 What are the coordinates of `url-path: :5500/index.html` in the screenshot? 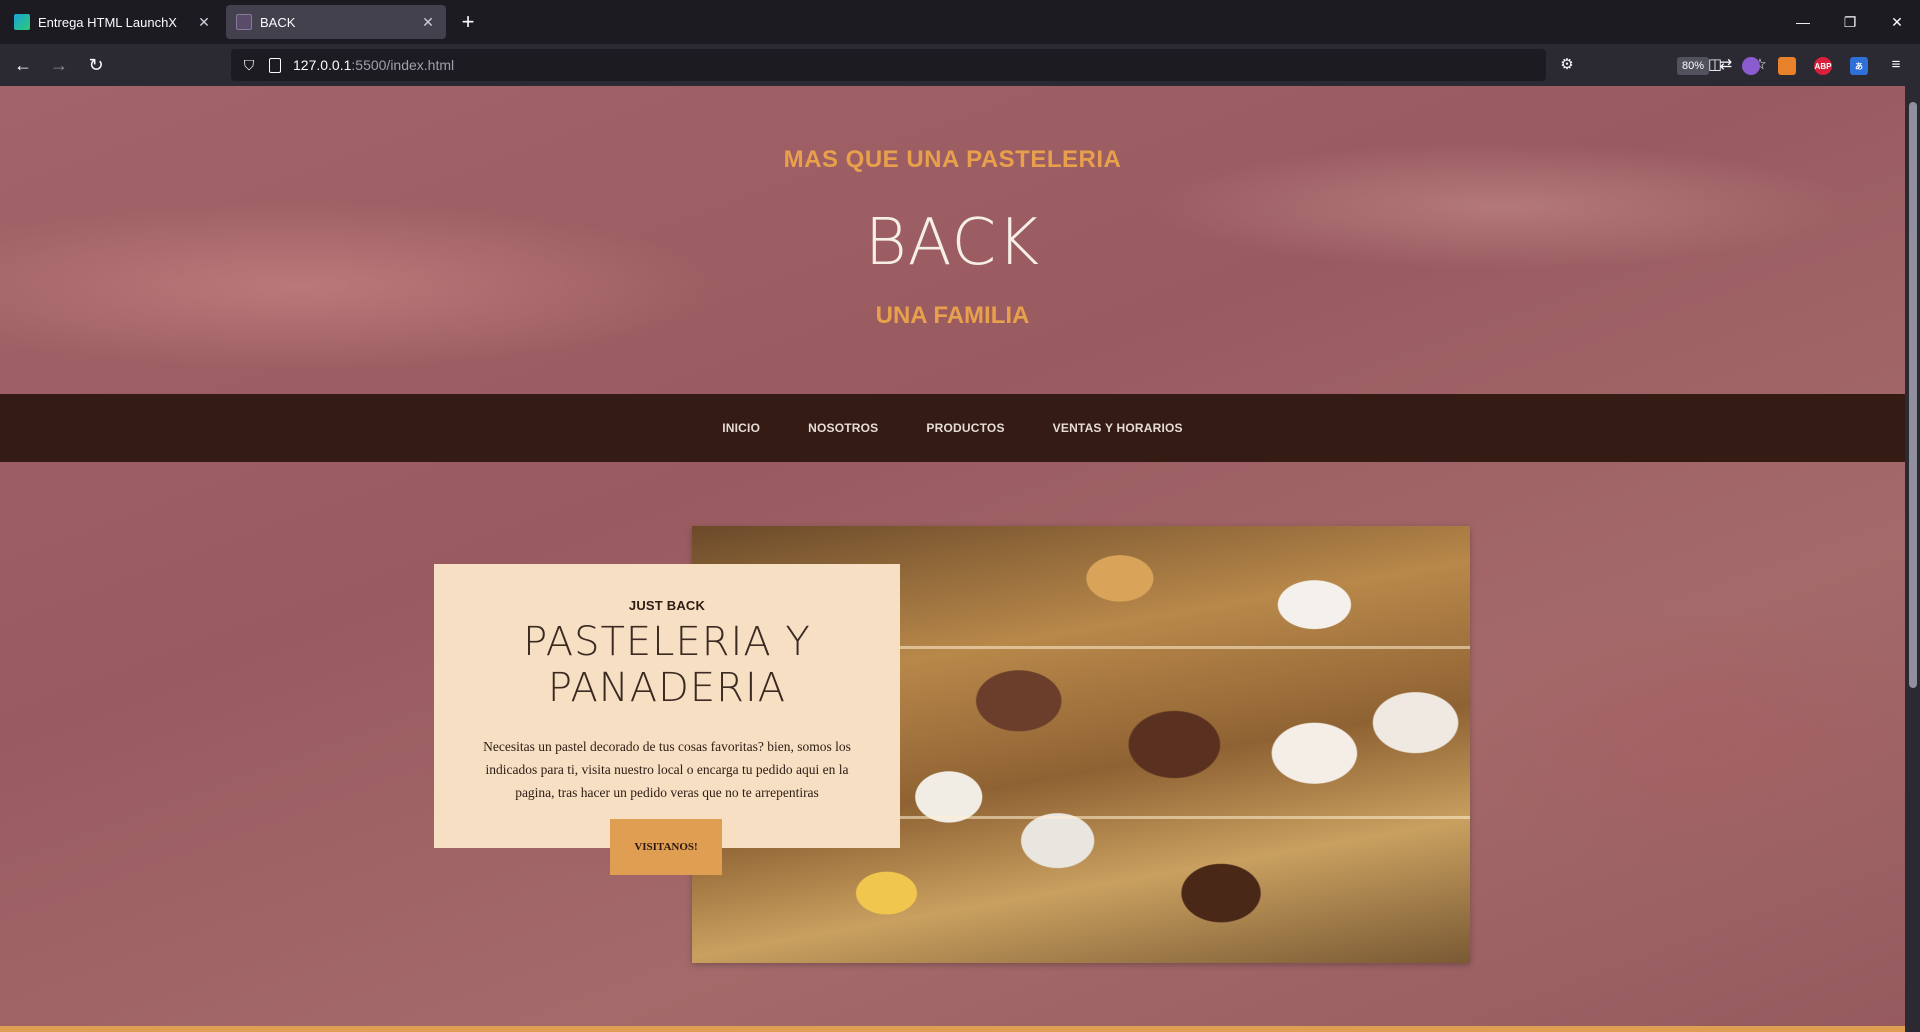 It's located at (403, 65).